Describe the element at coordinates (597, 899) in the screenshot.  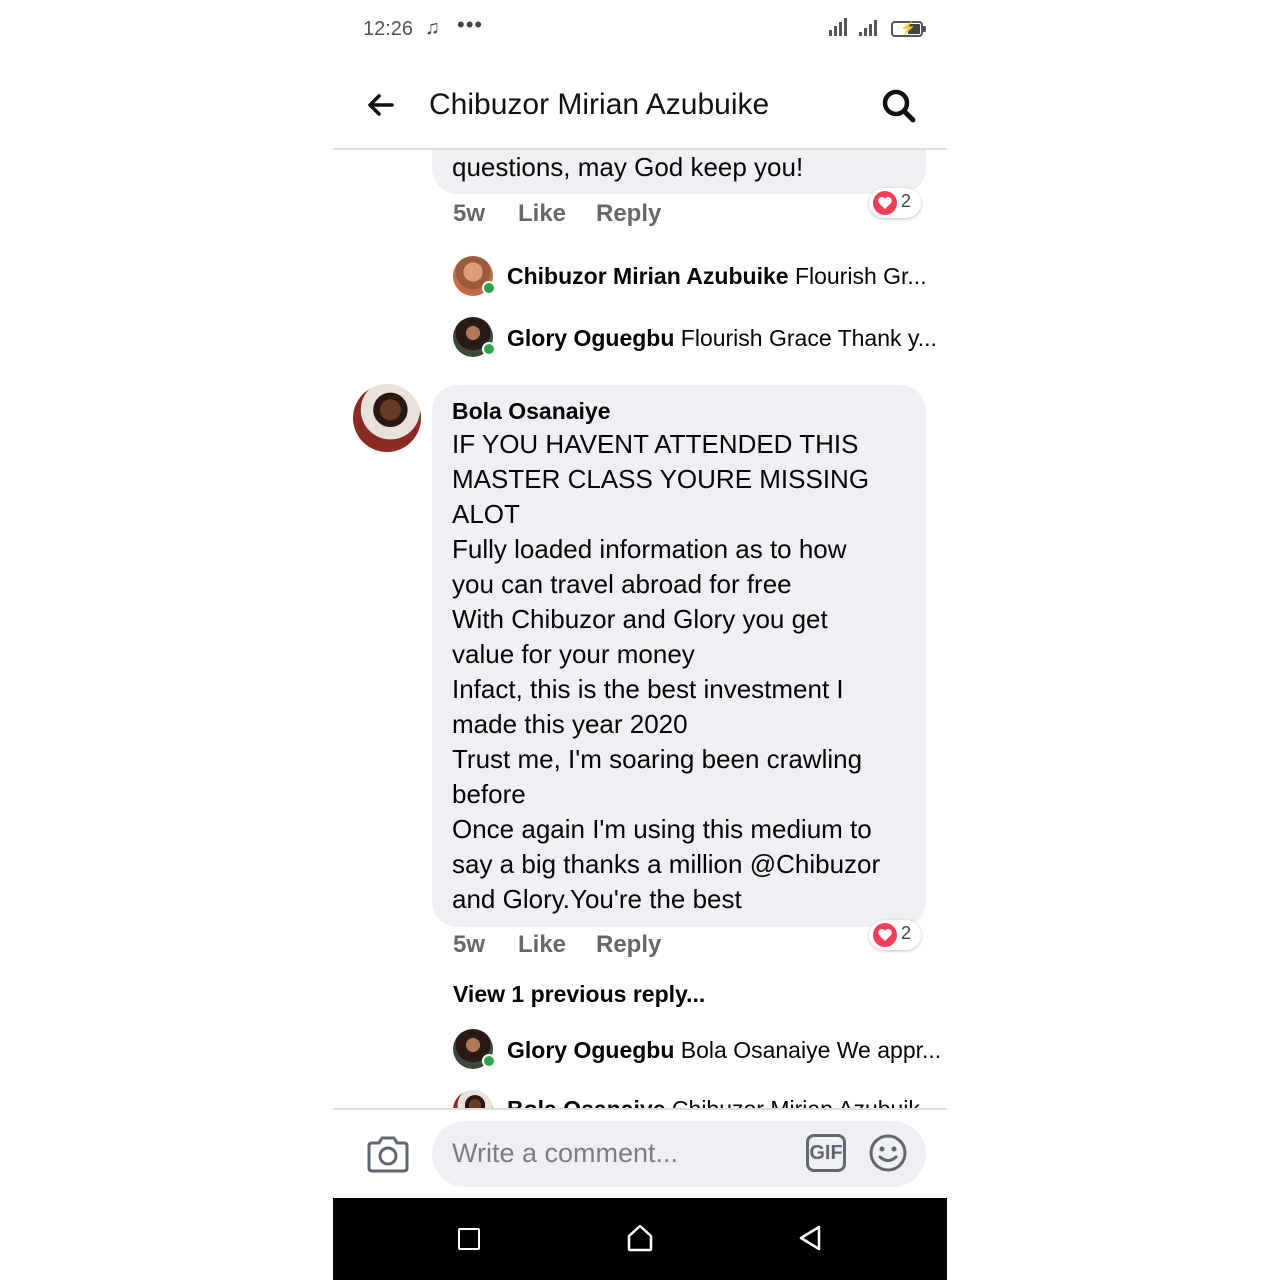
I see `comment-line: and Glory.You're the best` at that location.